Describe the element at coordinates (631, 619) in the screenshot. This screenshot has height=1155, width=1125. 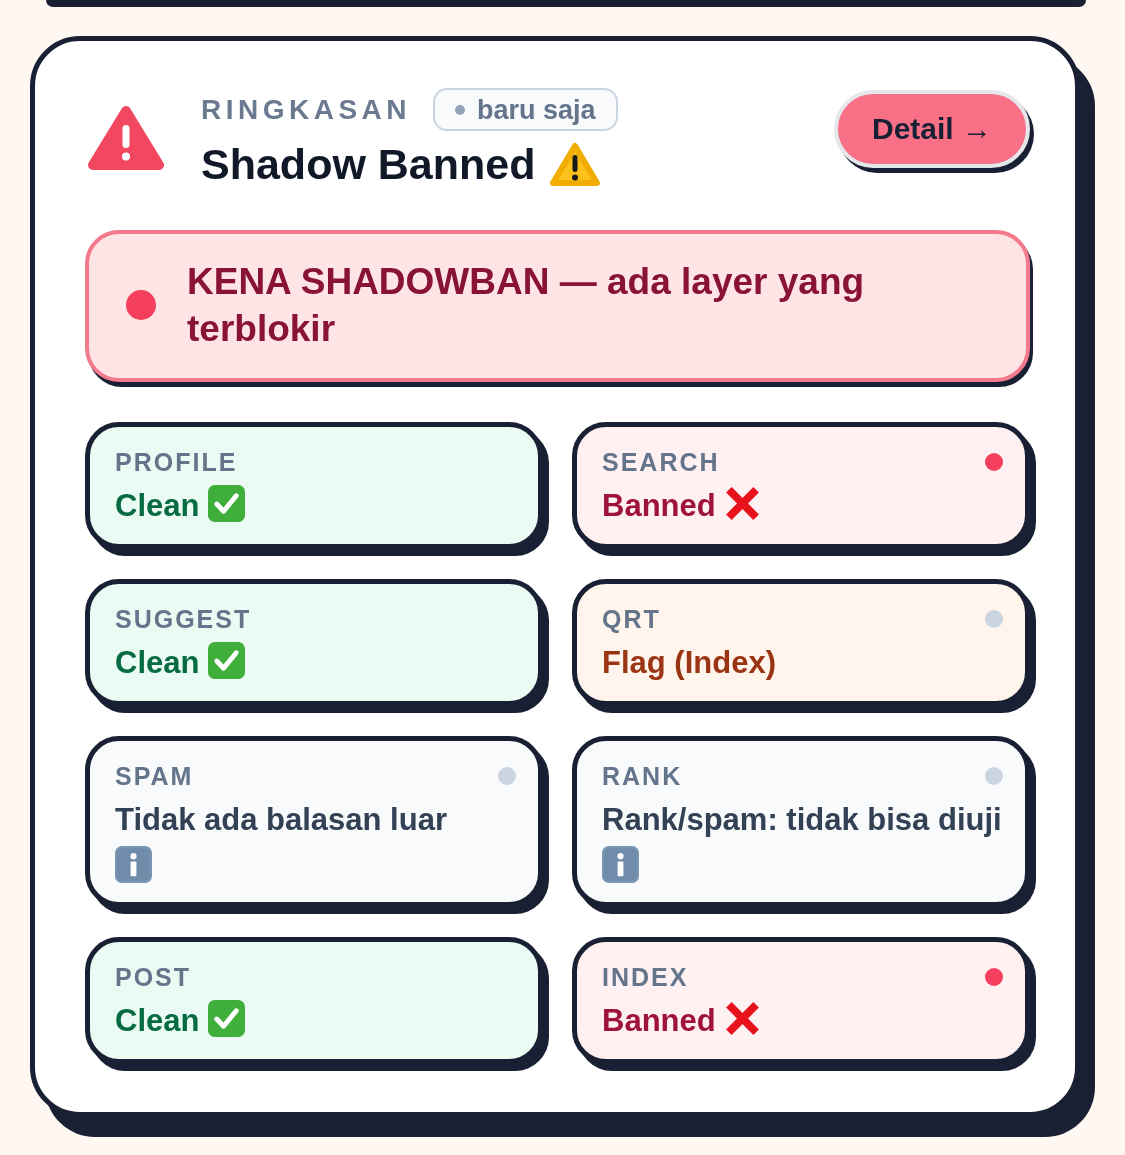
I see `layer-label: QRT` at that location.